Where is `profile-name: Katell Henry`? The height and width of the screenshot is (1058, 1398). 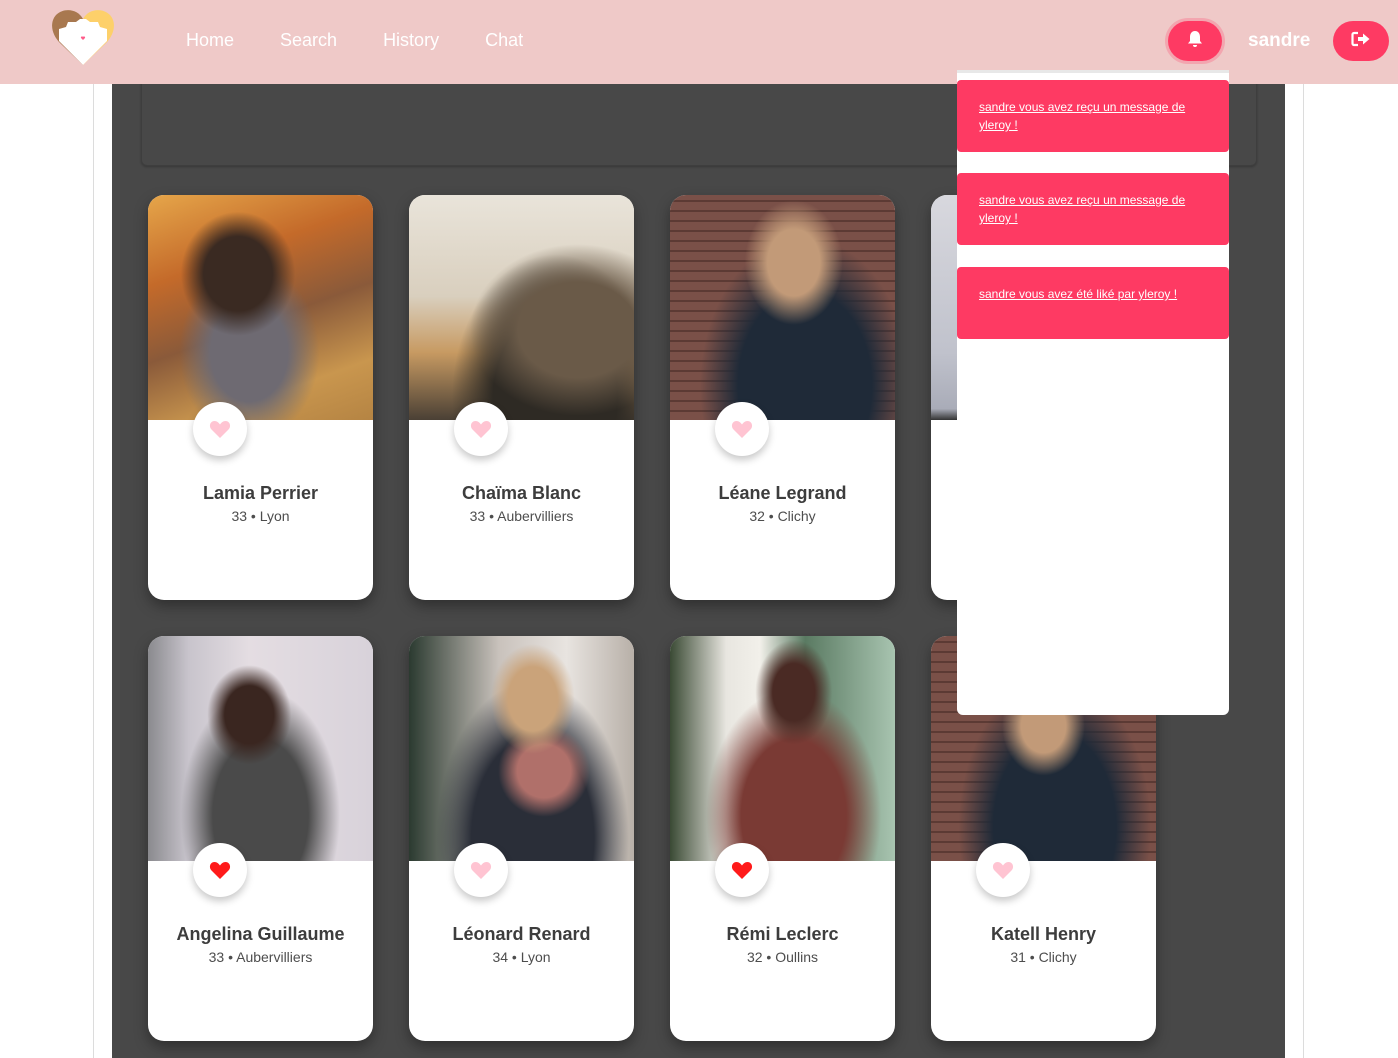 profile-name: Katell Henry is located at coordinates (1043, 934).